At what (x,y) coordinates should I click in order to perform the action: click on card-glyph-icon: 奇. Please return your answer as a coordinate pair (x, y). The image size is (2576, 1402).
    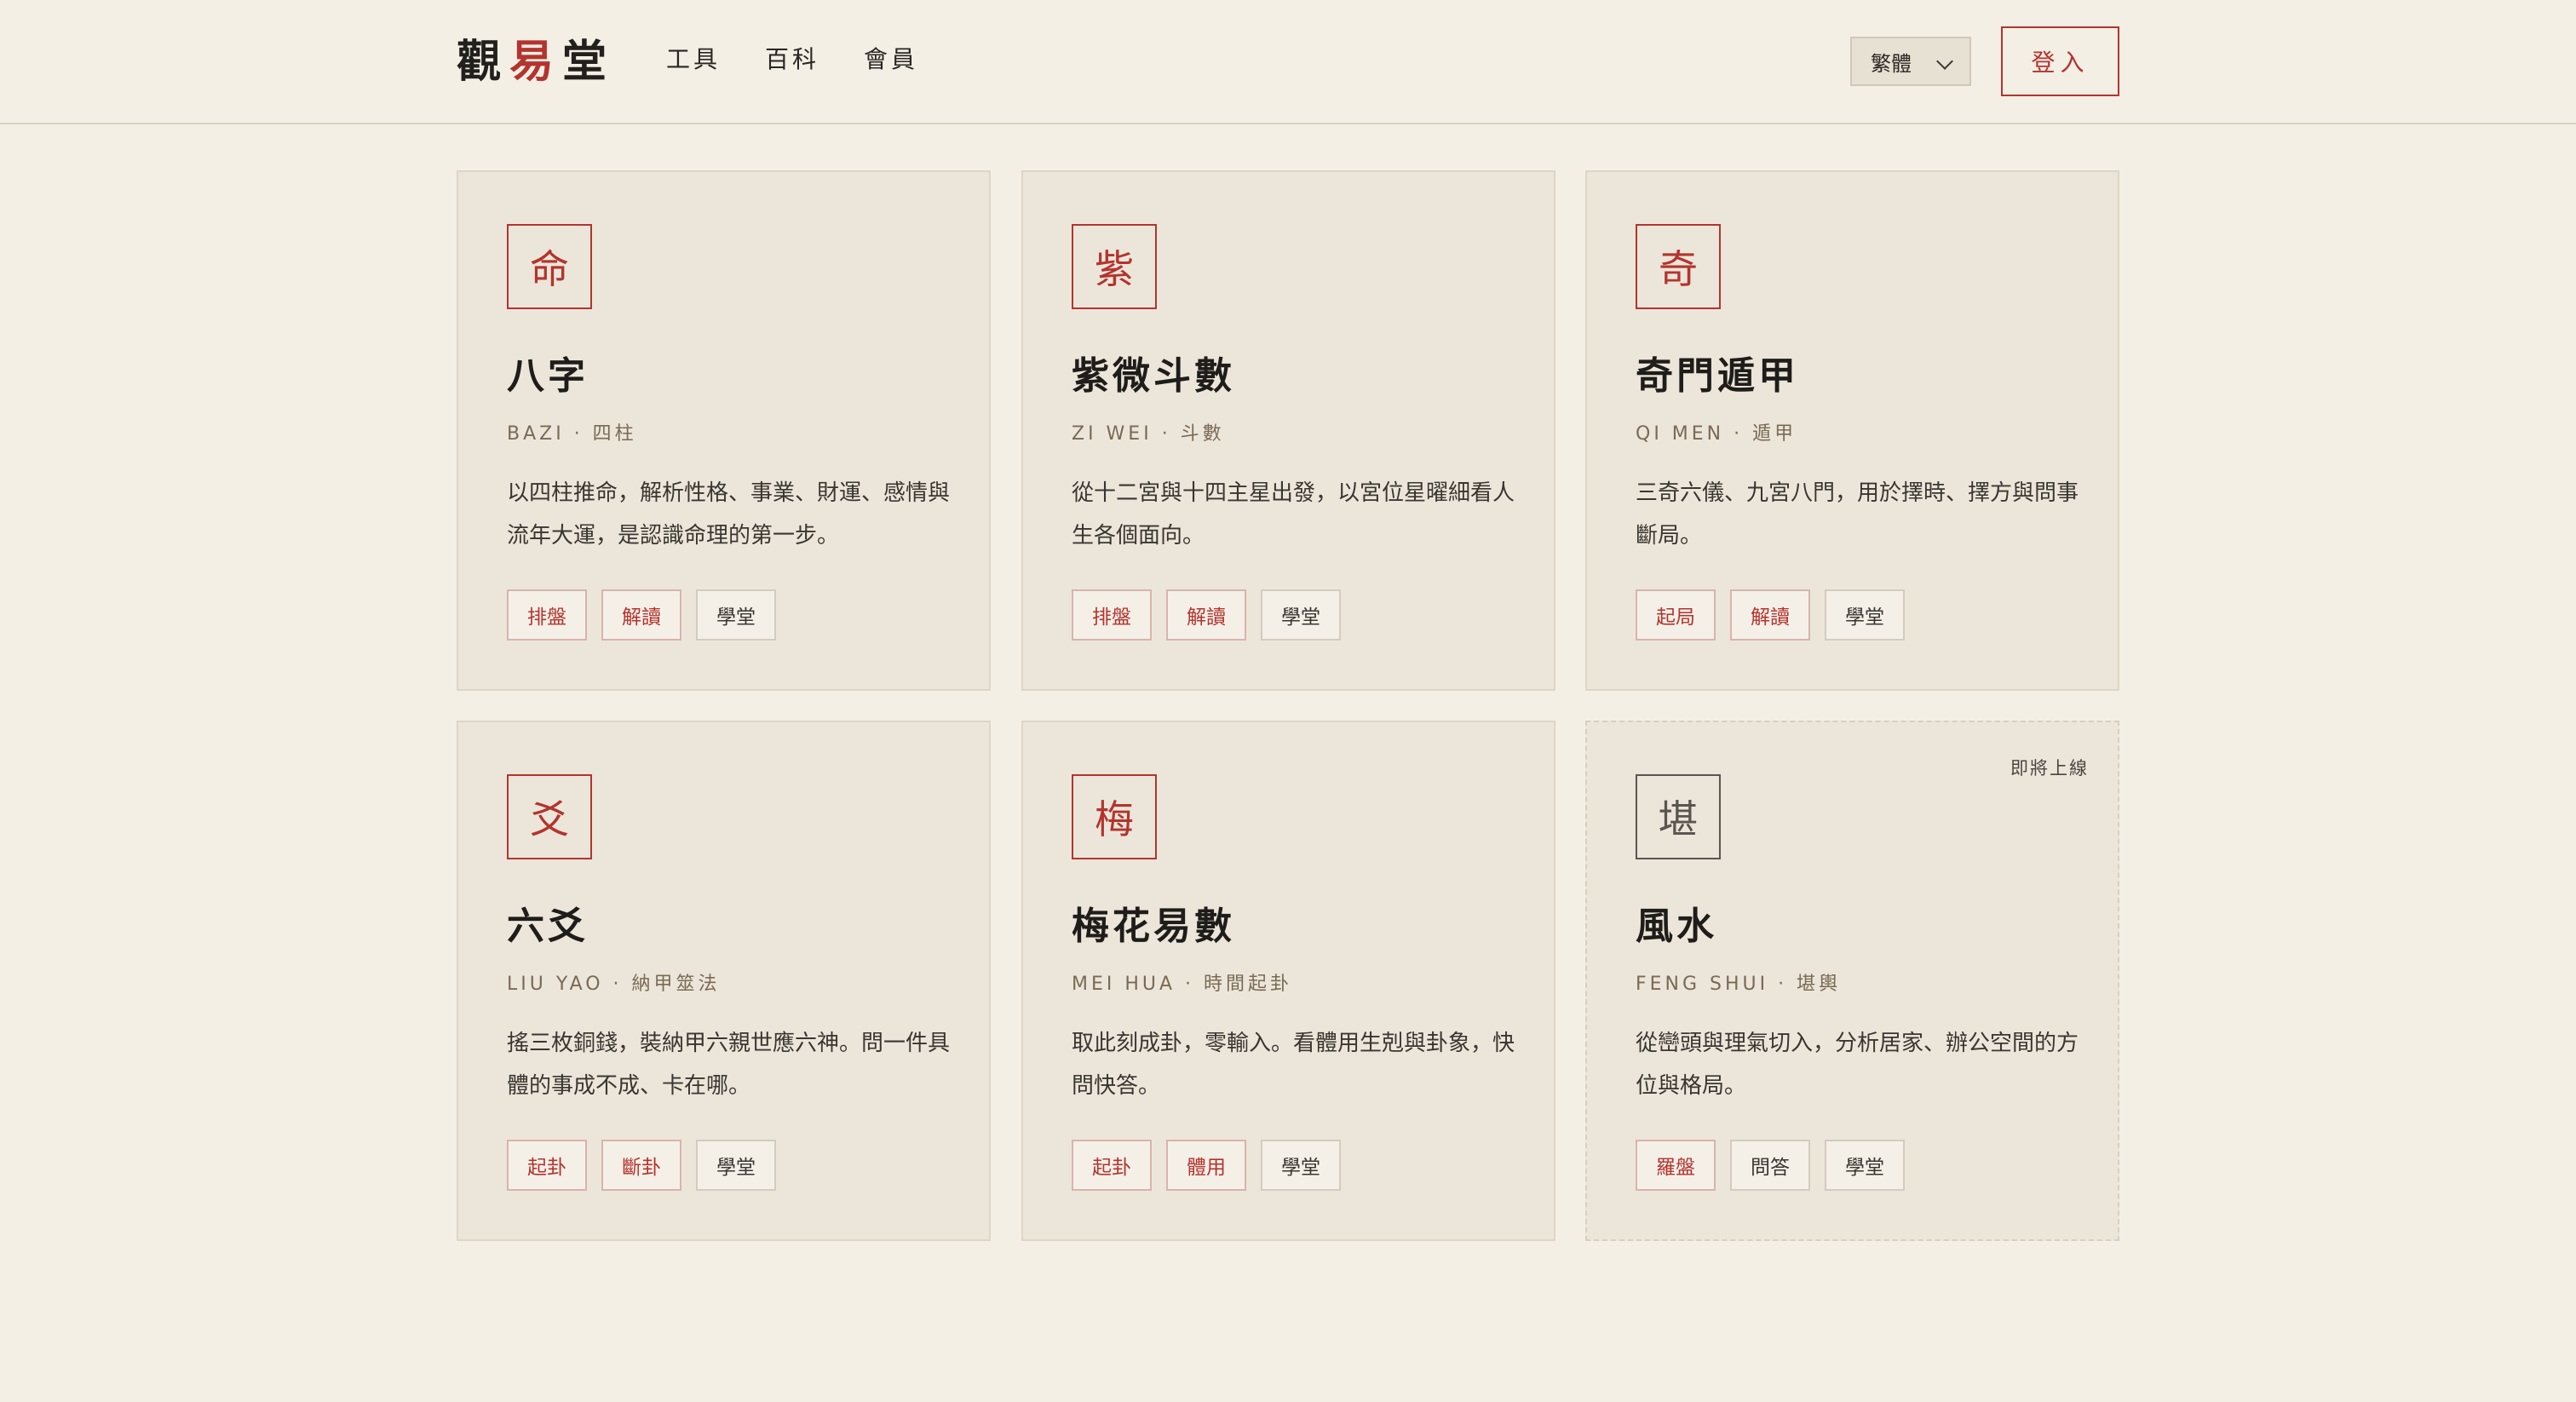
    Looking at the image, I should click on (1679, 266).